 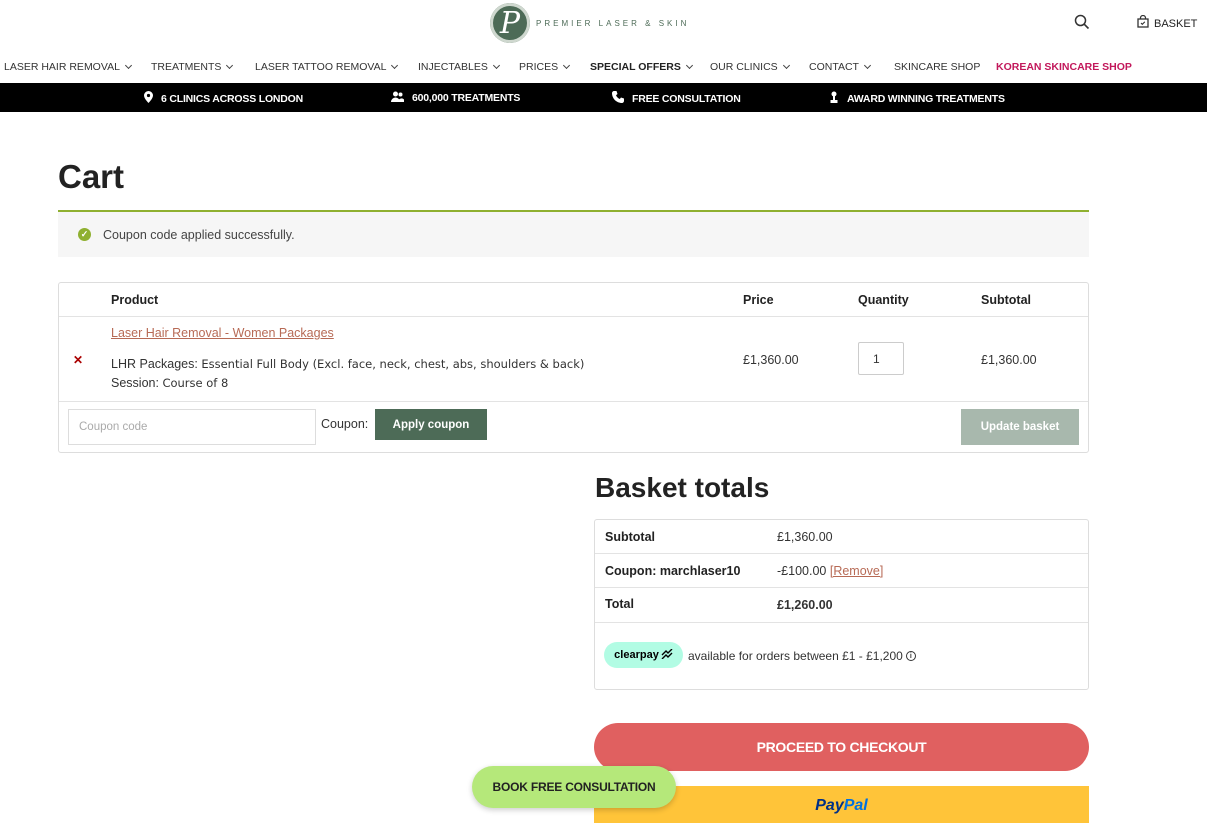 I want to click on subtotal-label: Subtotal, so click(x=630, y=537).